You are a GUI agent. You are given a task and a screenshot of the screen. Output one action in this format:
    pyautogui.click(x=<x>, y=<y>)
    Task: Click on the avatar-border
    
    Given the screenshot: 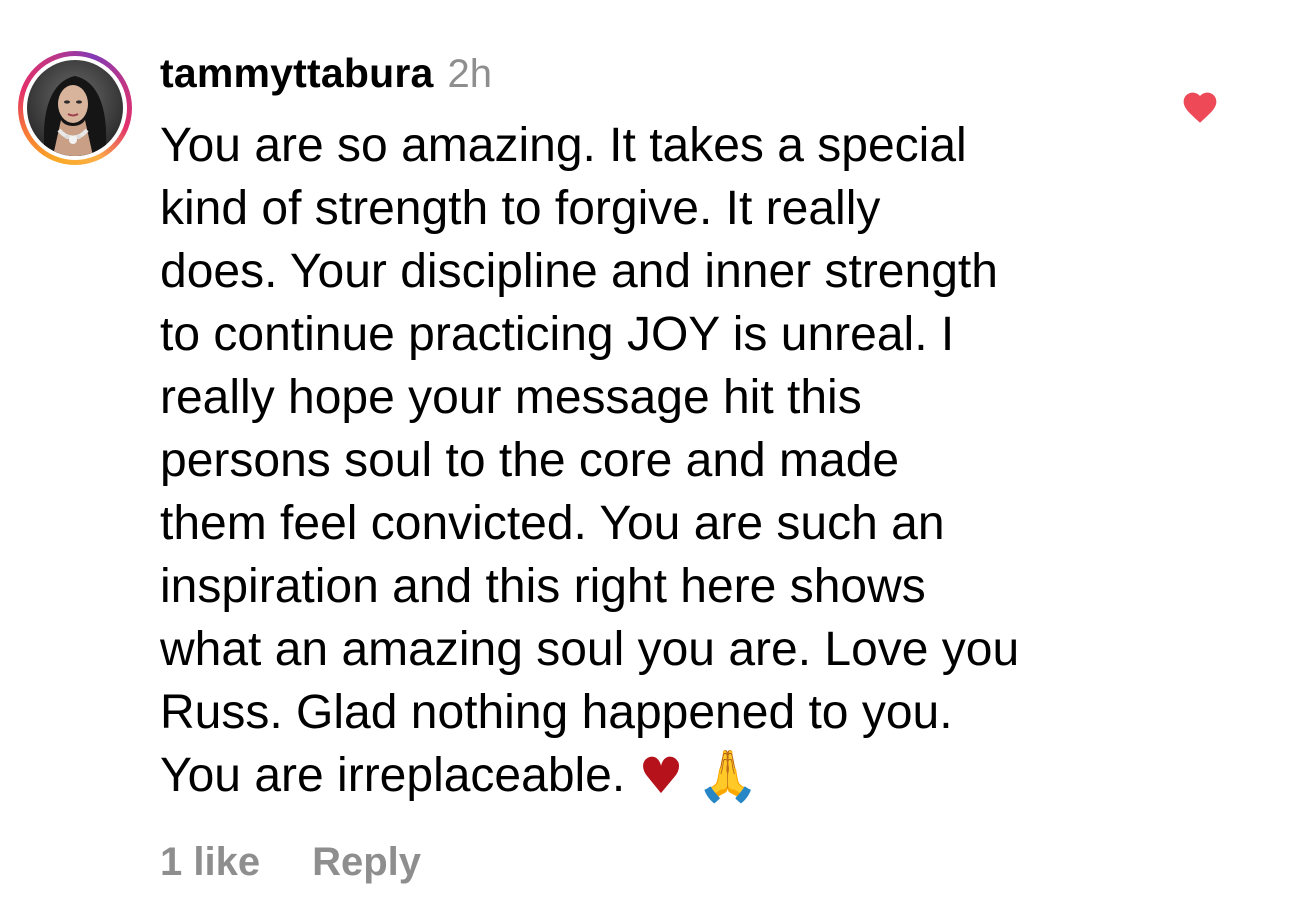 What is the action you would take?
    pyautogui.click(x=75, y=108)
    